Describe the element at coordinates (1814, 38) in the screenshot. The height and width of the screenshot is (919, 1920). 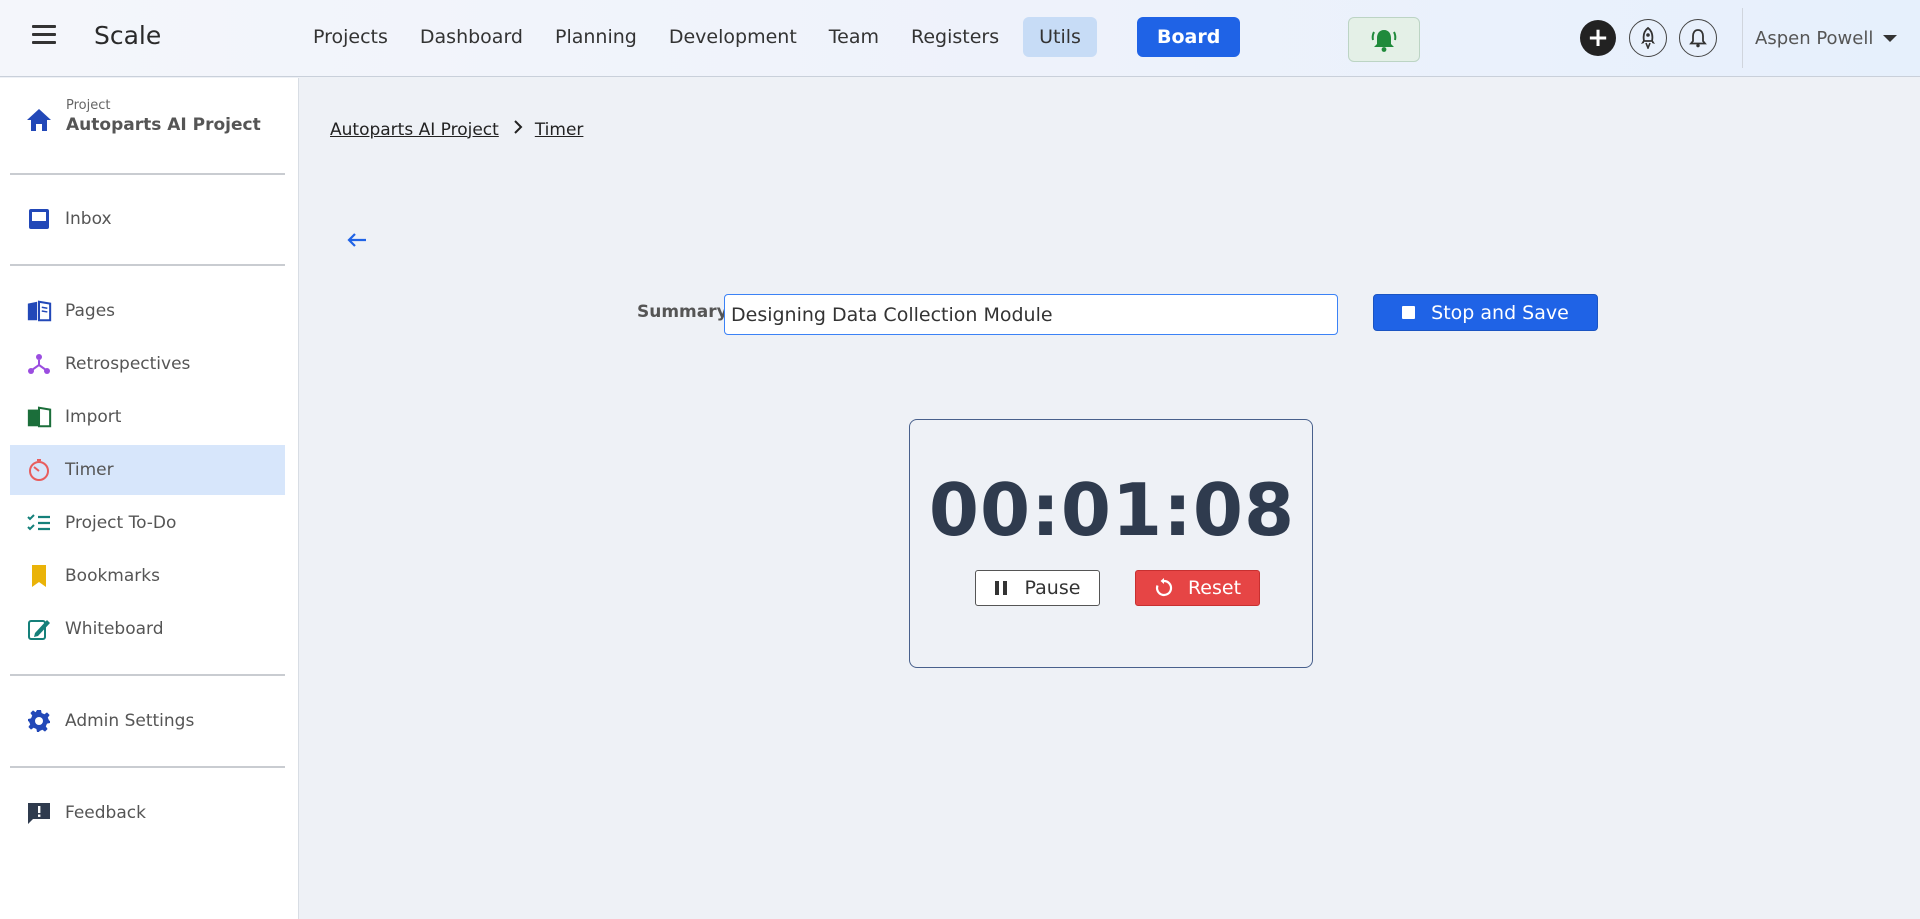
I see `user-name: Aspen Powell` at that location.